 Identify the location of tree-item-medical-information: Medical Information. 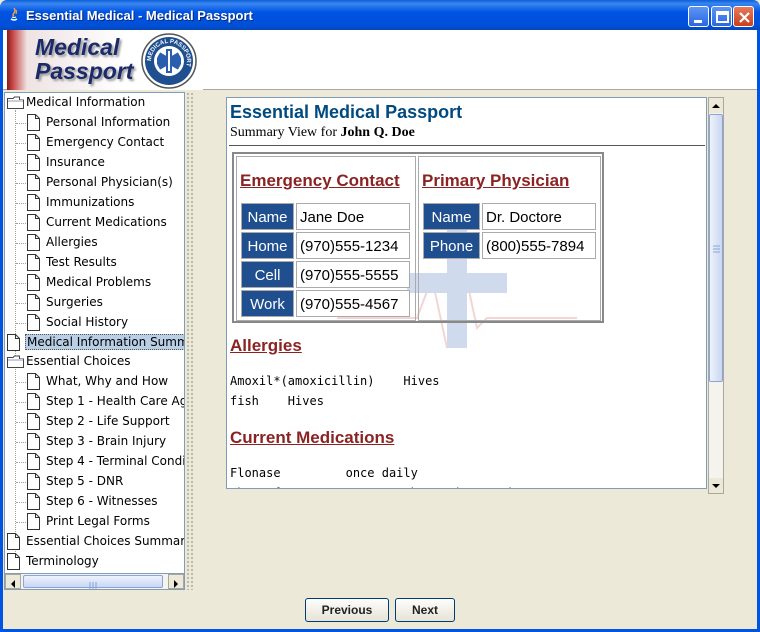
(94, 103).